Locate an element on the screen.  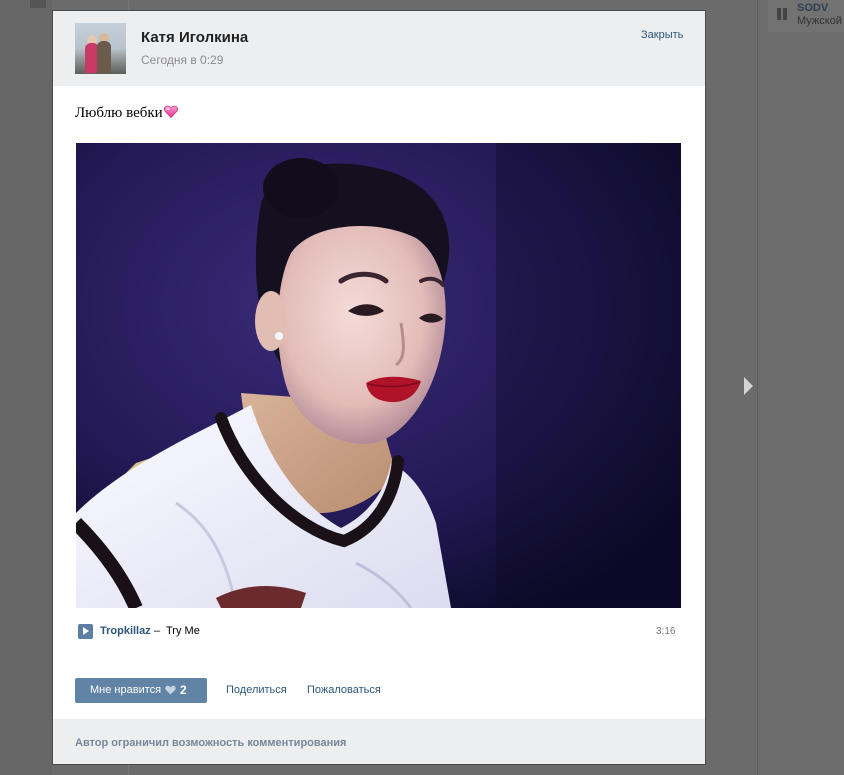
background-button is located at coordinates (38, 4).